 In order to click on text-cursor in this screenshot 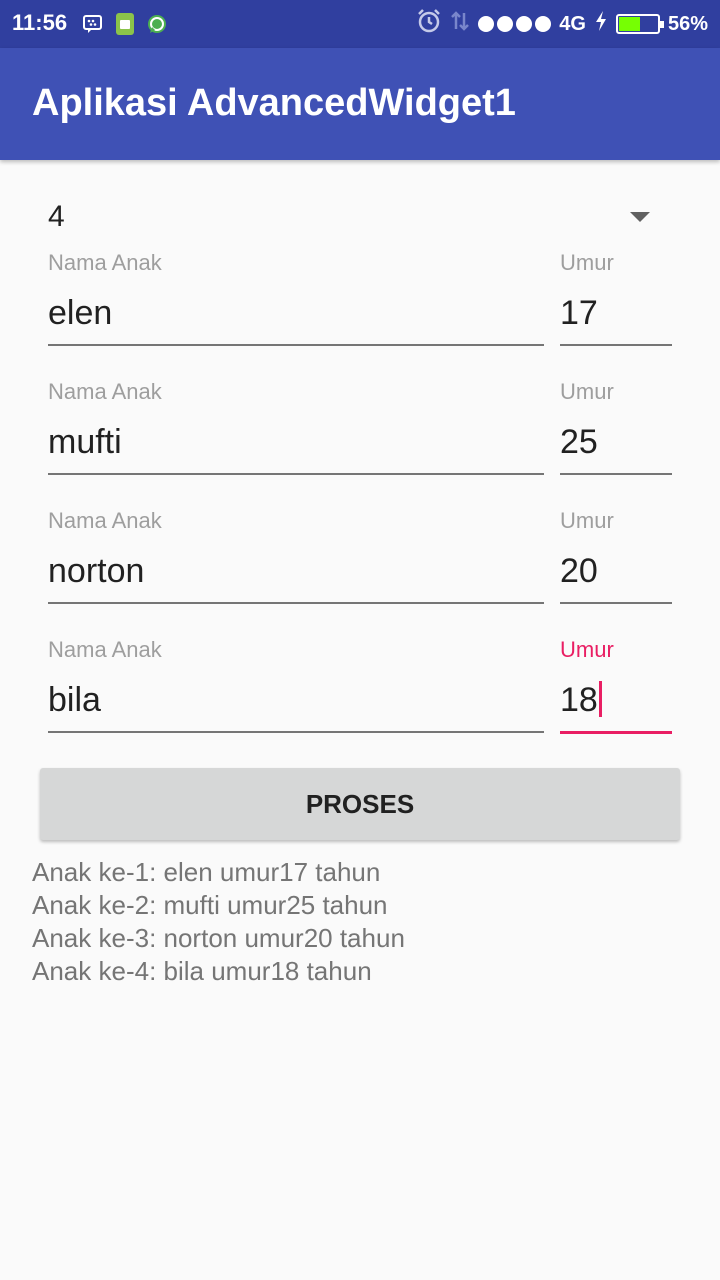, I will do `click(600, 699)`.